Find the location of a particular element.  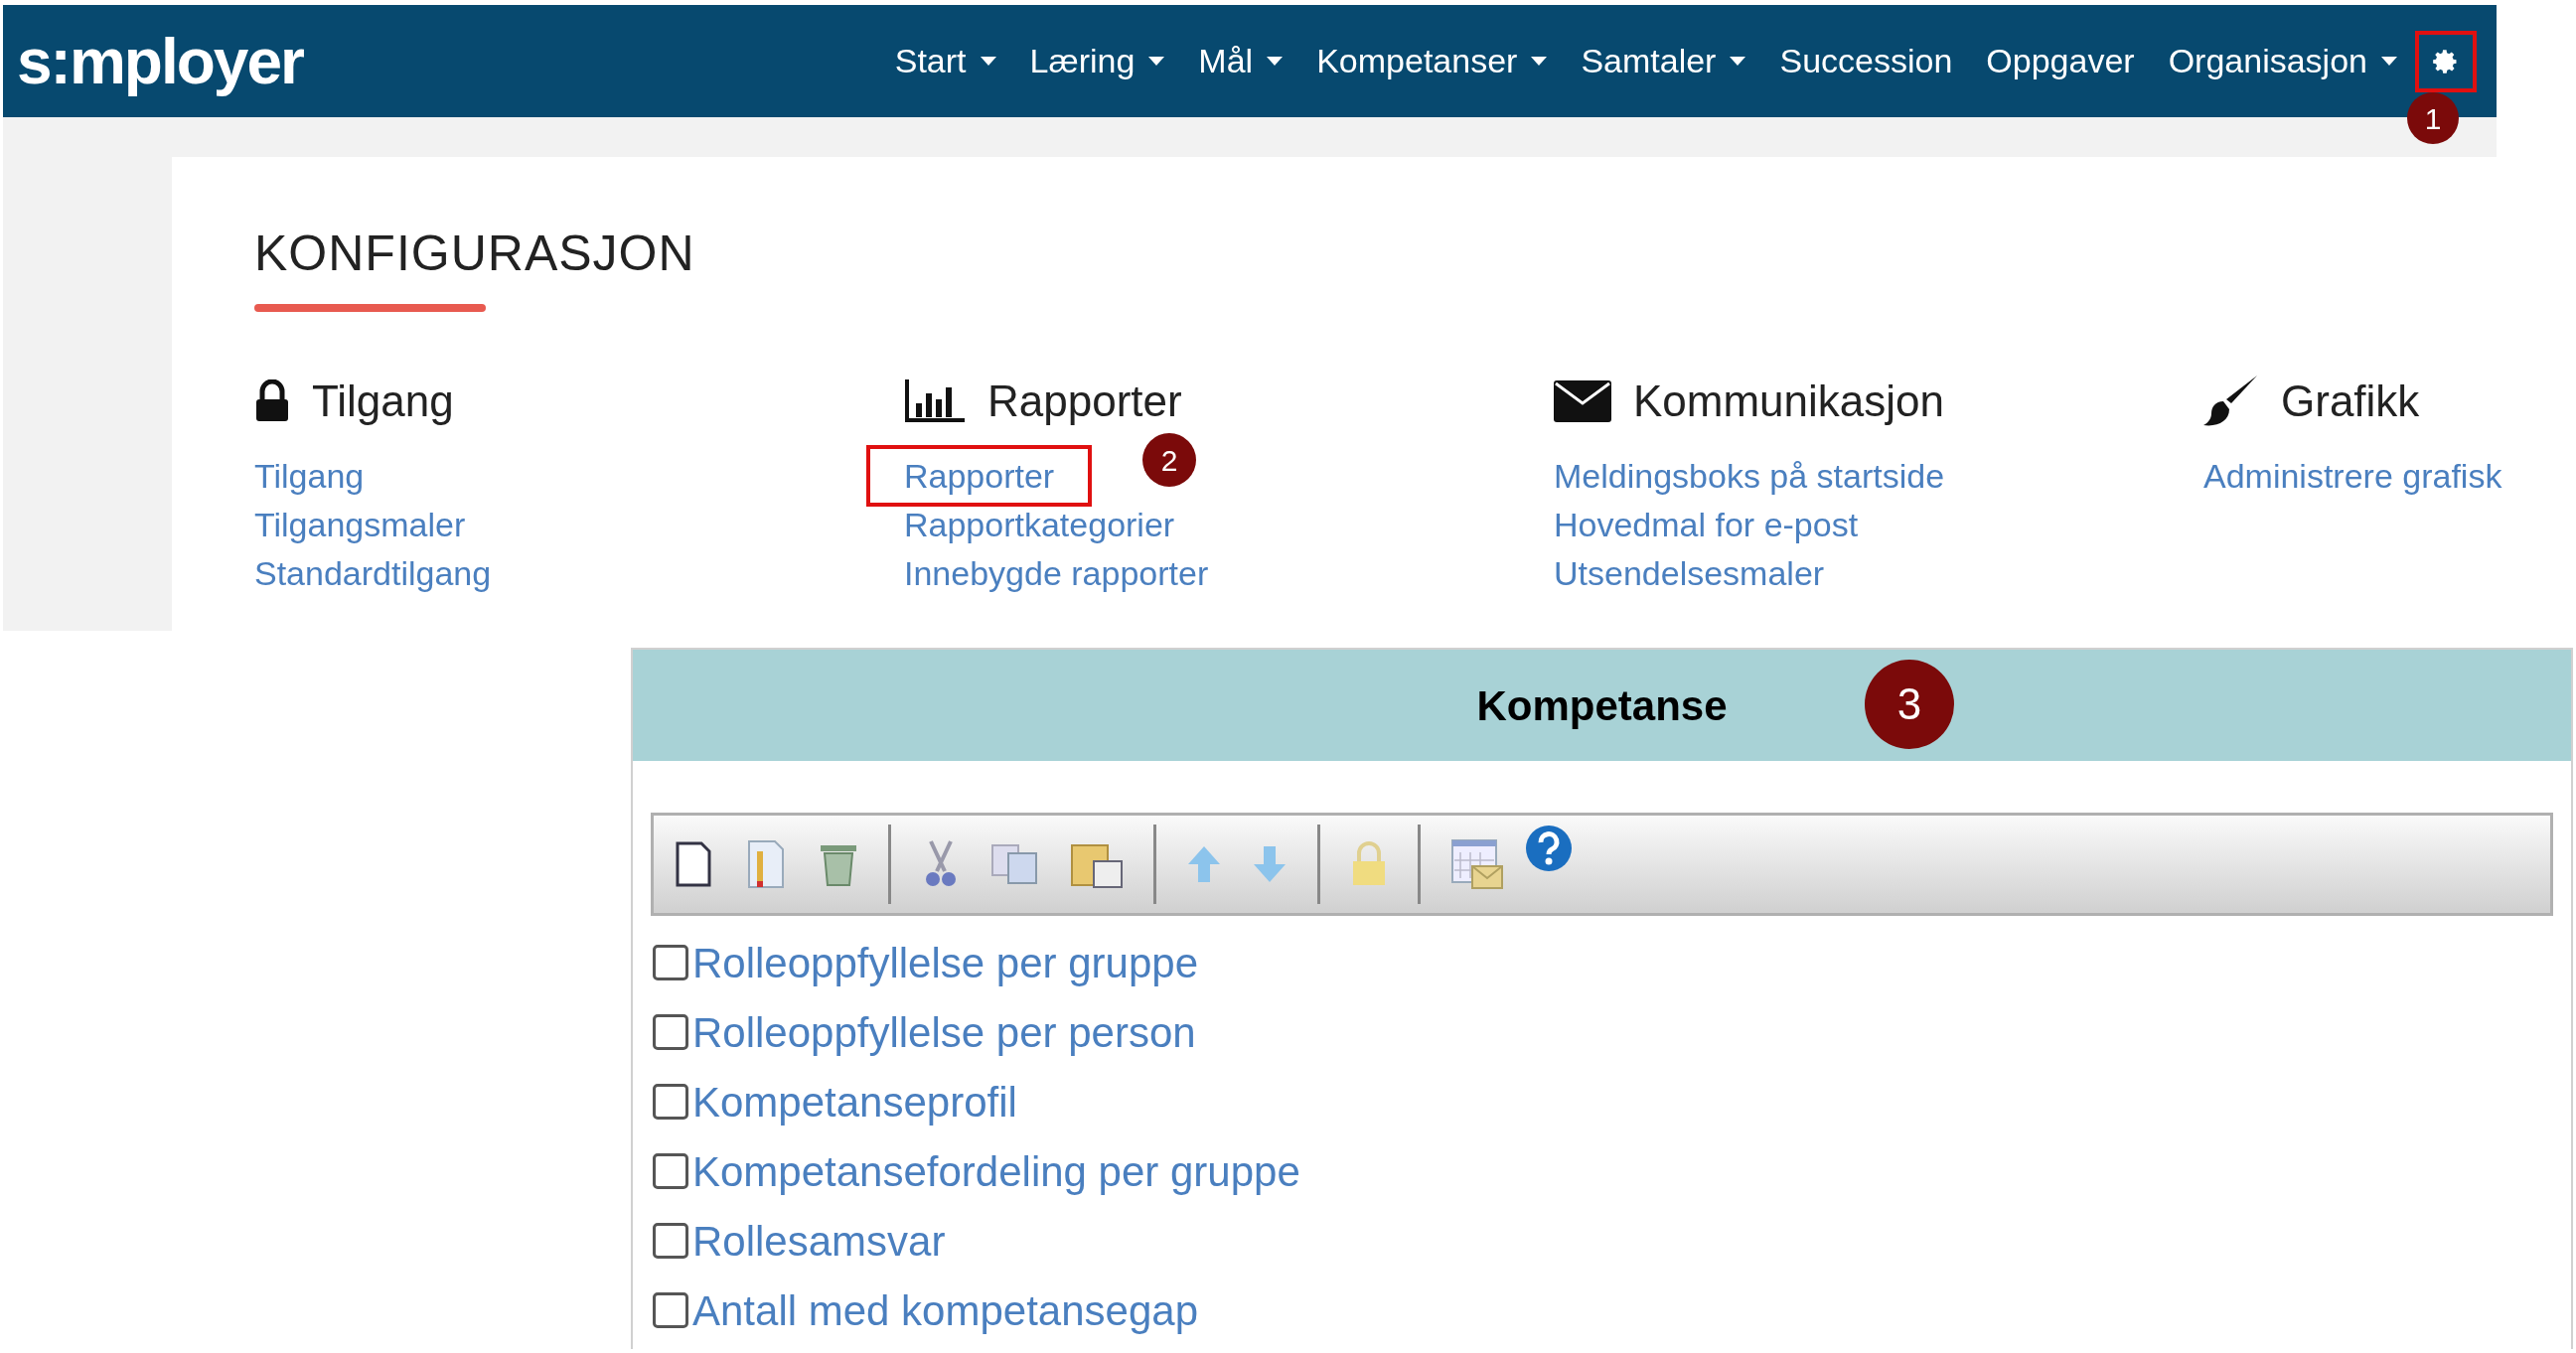

report-link: Kompetansefordeling per gruppe is located at coordinates (996, 1171).